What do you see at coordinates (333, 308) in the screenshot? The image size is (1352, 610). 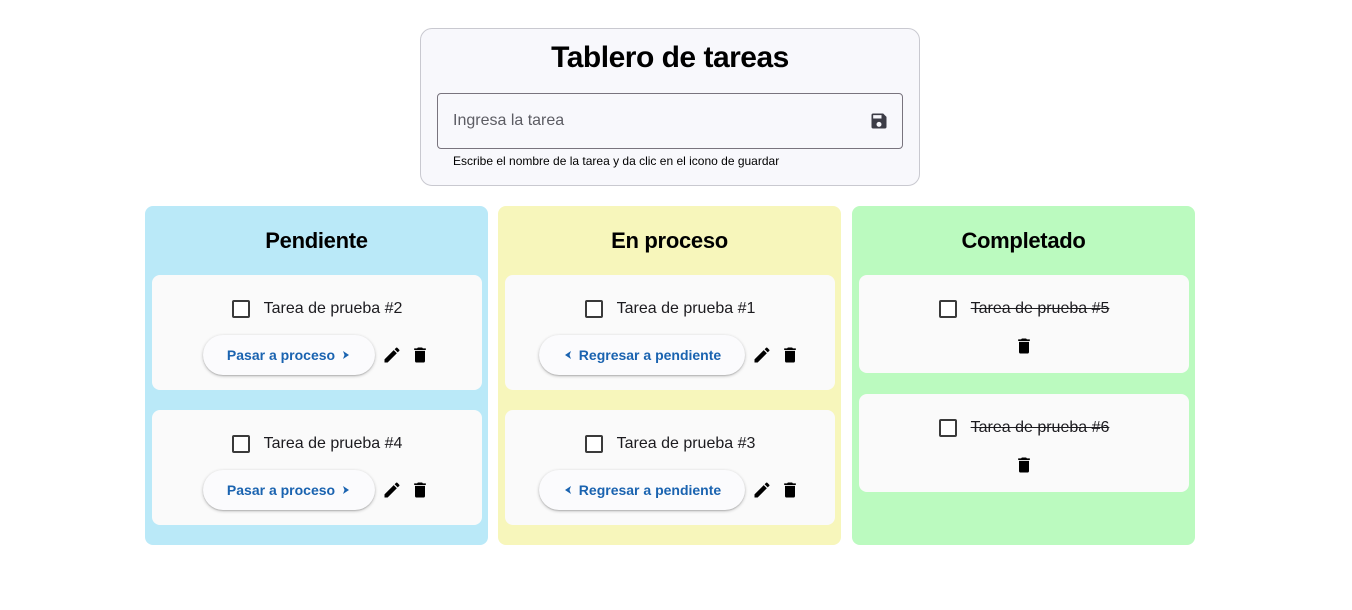 I see `task-label: Tarea de prueba #2` at bounding box center [333, 308].